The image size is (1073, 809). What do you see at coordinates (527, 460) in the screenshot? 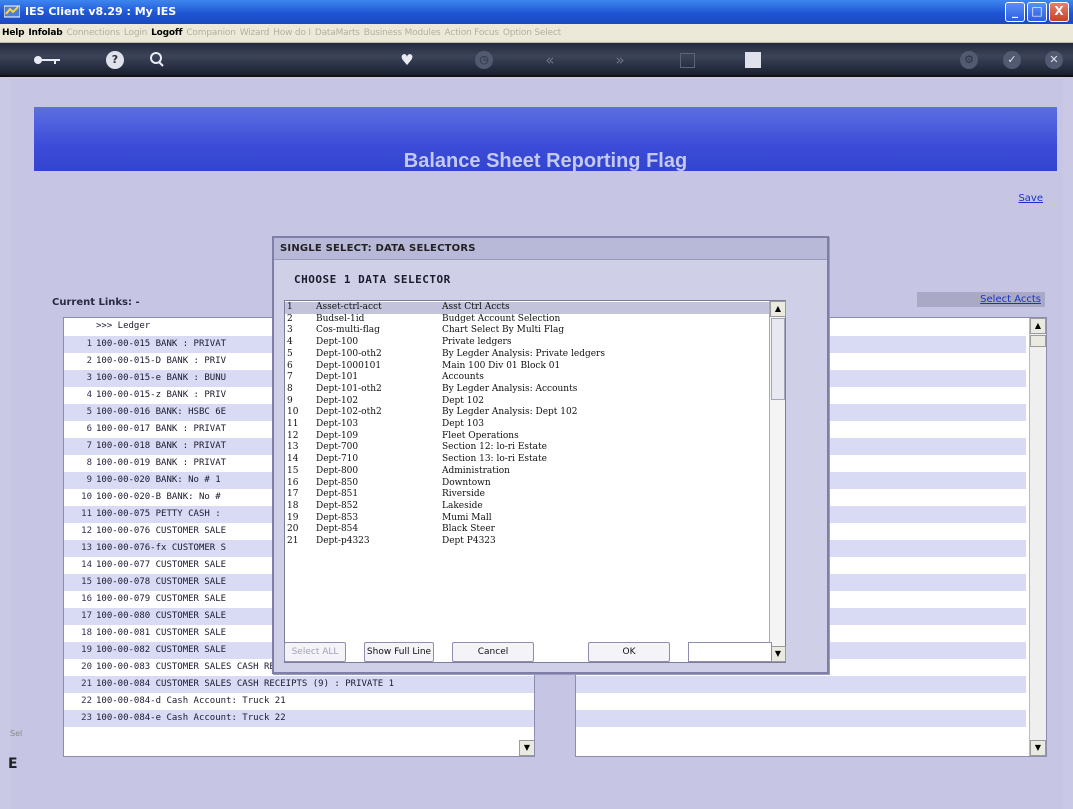
I see `selector-item: 14 Dept-710 Section 13: lo-ri Estate` at bounding box center [527, 460].